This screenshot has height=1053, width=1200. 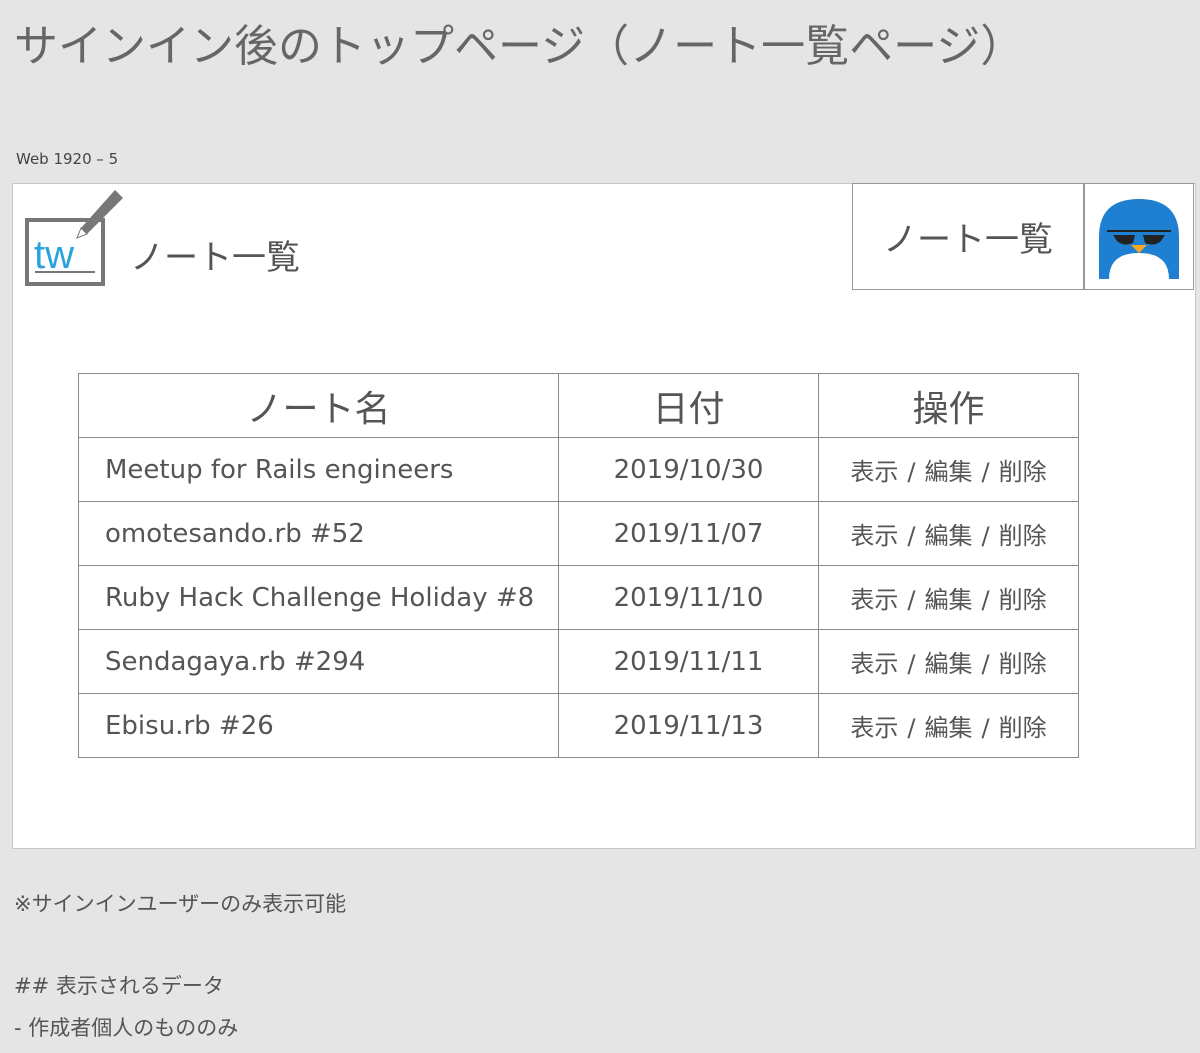 What do you see at coordinates (119, 986) in the screenshot?
I see `note-data-heading: ## 表示されるデータ` at bounding box center [119, 986].